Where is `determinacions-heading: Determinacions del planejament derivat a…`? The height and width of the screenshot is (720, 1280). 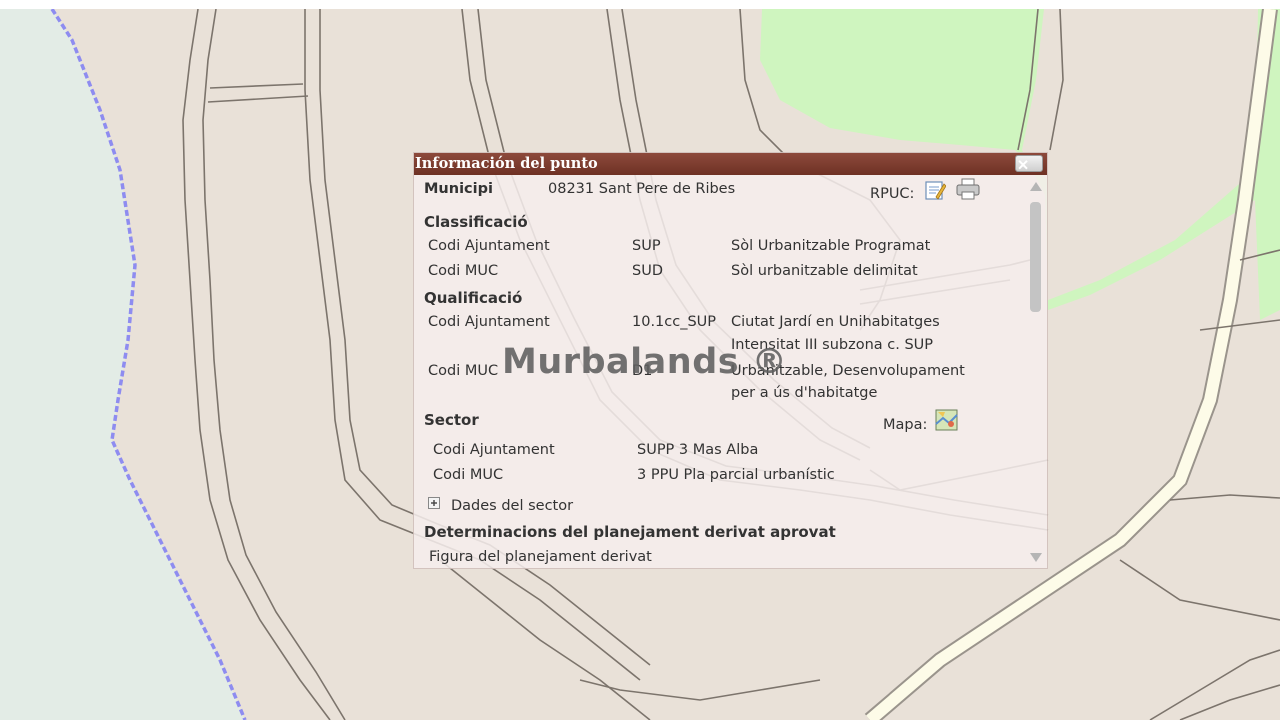 determinacions-heading: Determinacions del planejament derivat a… is located at coordinates (630, 532).